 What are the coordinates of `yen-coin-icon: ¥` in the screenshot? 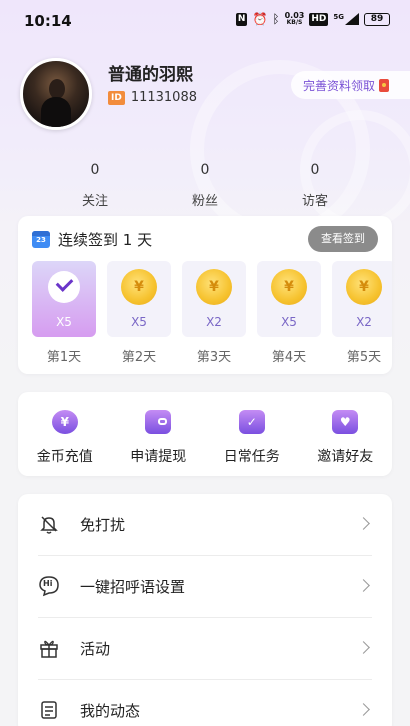 It's located at (64, 422).